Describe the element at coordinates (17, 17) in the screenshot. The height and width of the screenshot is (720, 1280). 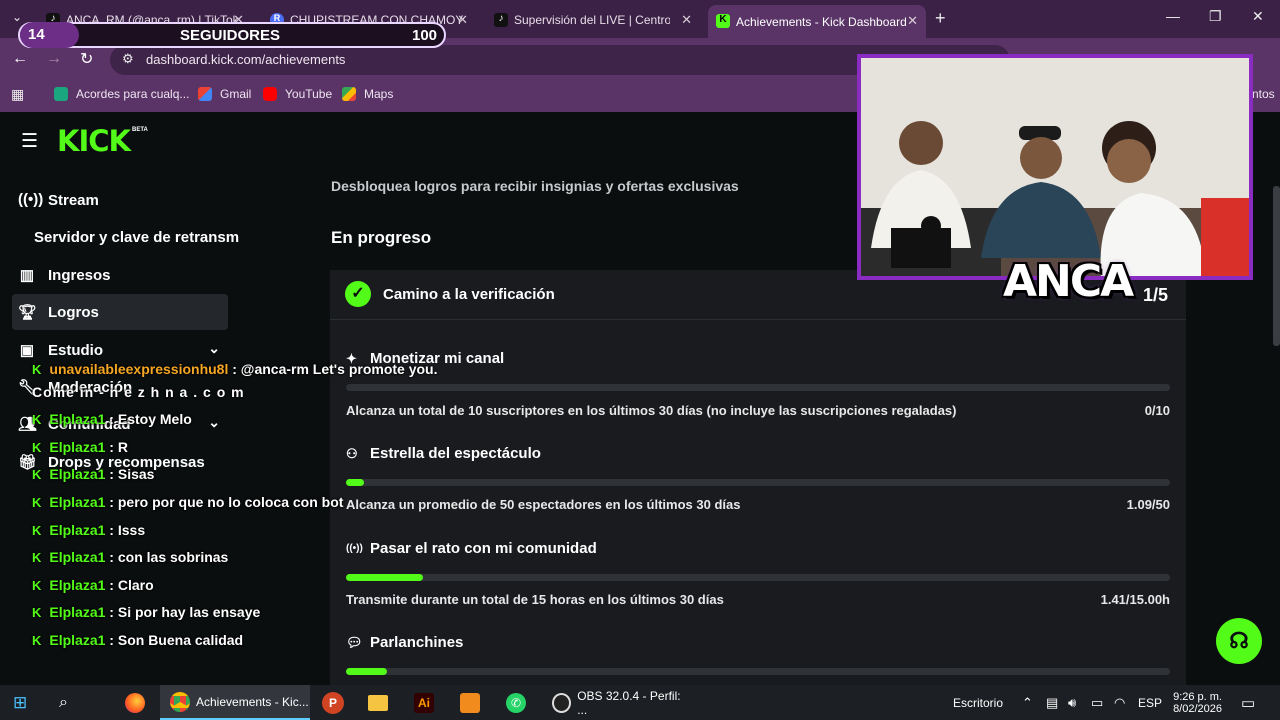
I see `tab-search-icon: ⌄` at that location.